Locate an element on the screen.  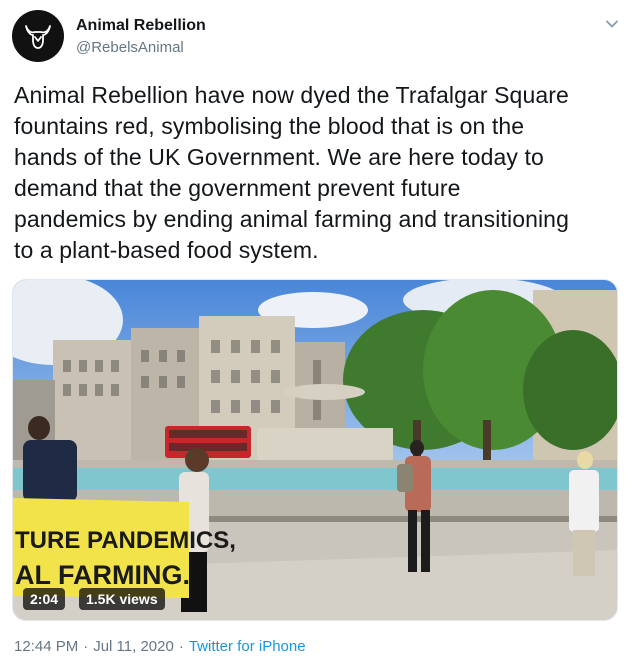
bull-logo-icon is located at coordinates (38, 37).